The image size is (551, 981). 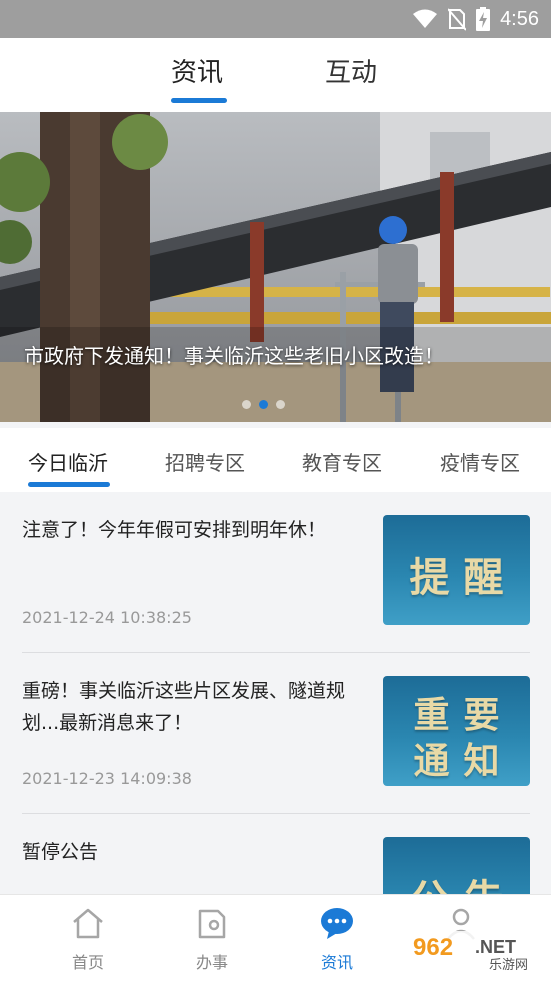 I want to click on news-thumbnail: 公告, so click(x=456, y=865).